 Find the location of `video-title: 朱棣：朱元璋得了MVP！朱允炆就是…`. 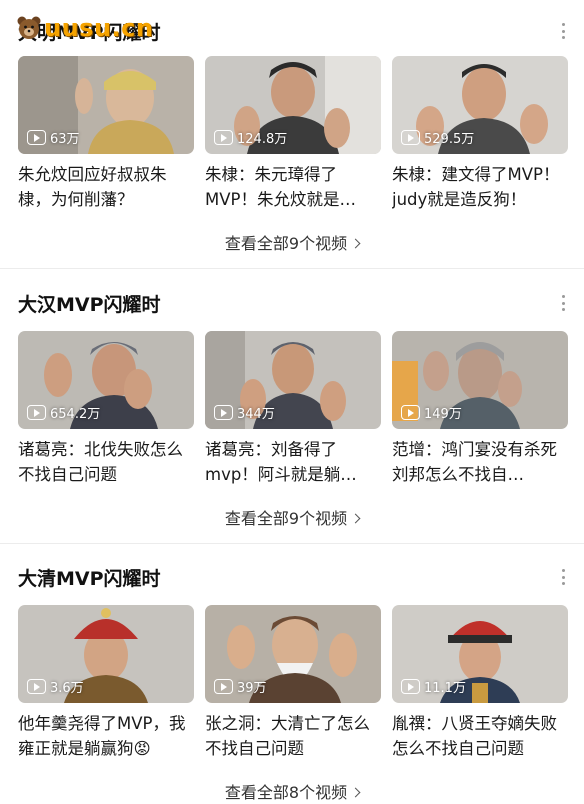

video-title: 朱棣：朱元璋得了MVP！朱允炆就是… is located at coordinates (294, 187).